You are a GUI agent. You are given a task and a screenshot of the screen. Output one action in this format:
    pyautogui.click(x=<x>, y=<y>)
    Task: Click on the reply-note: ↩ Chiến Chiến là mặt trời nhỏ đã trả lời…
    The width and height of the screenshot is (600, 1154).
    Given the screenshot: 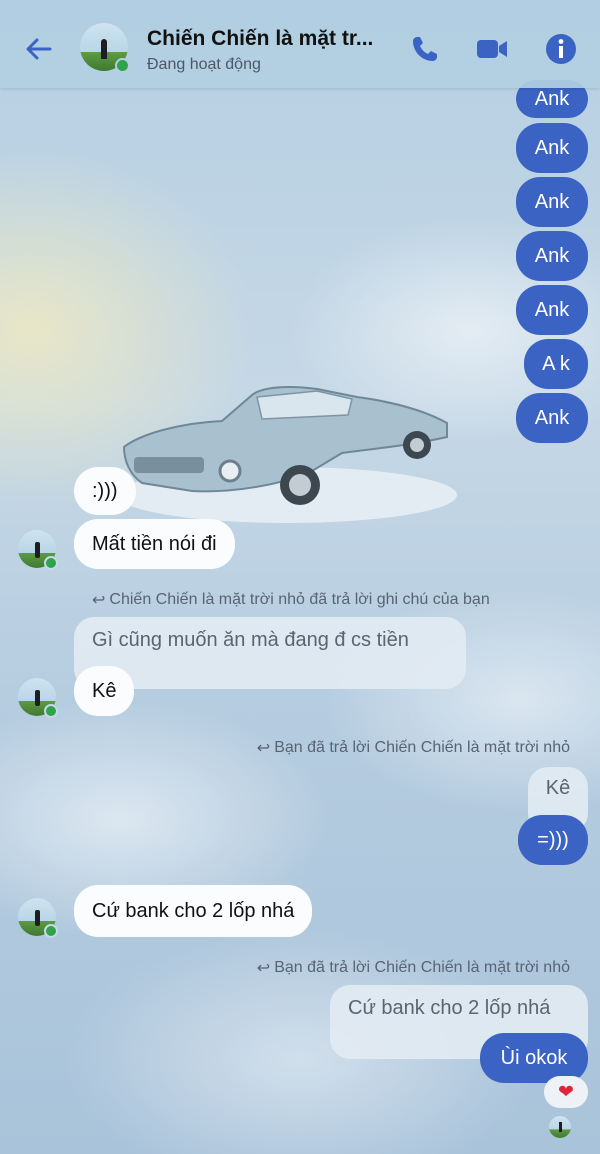 What is the action you would take?
    pyautogui.click(x=291, y=600)
    